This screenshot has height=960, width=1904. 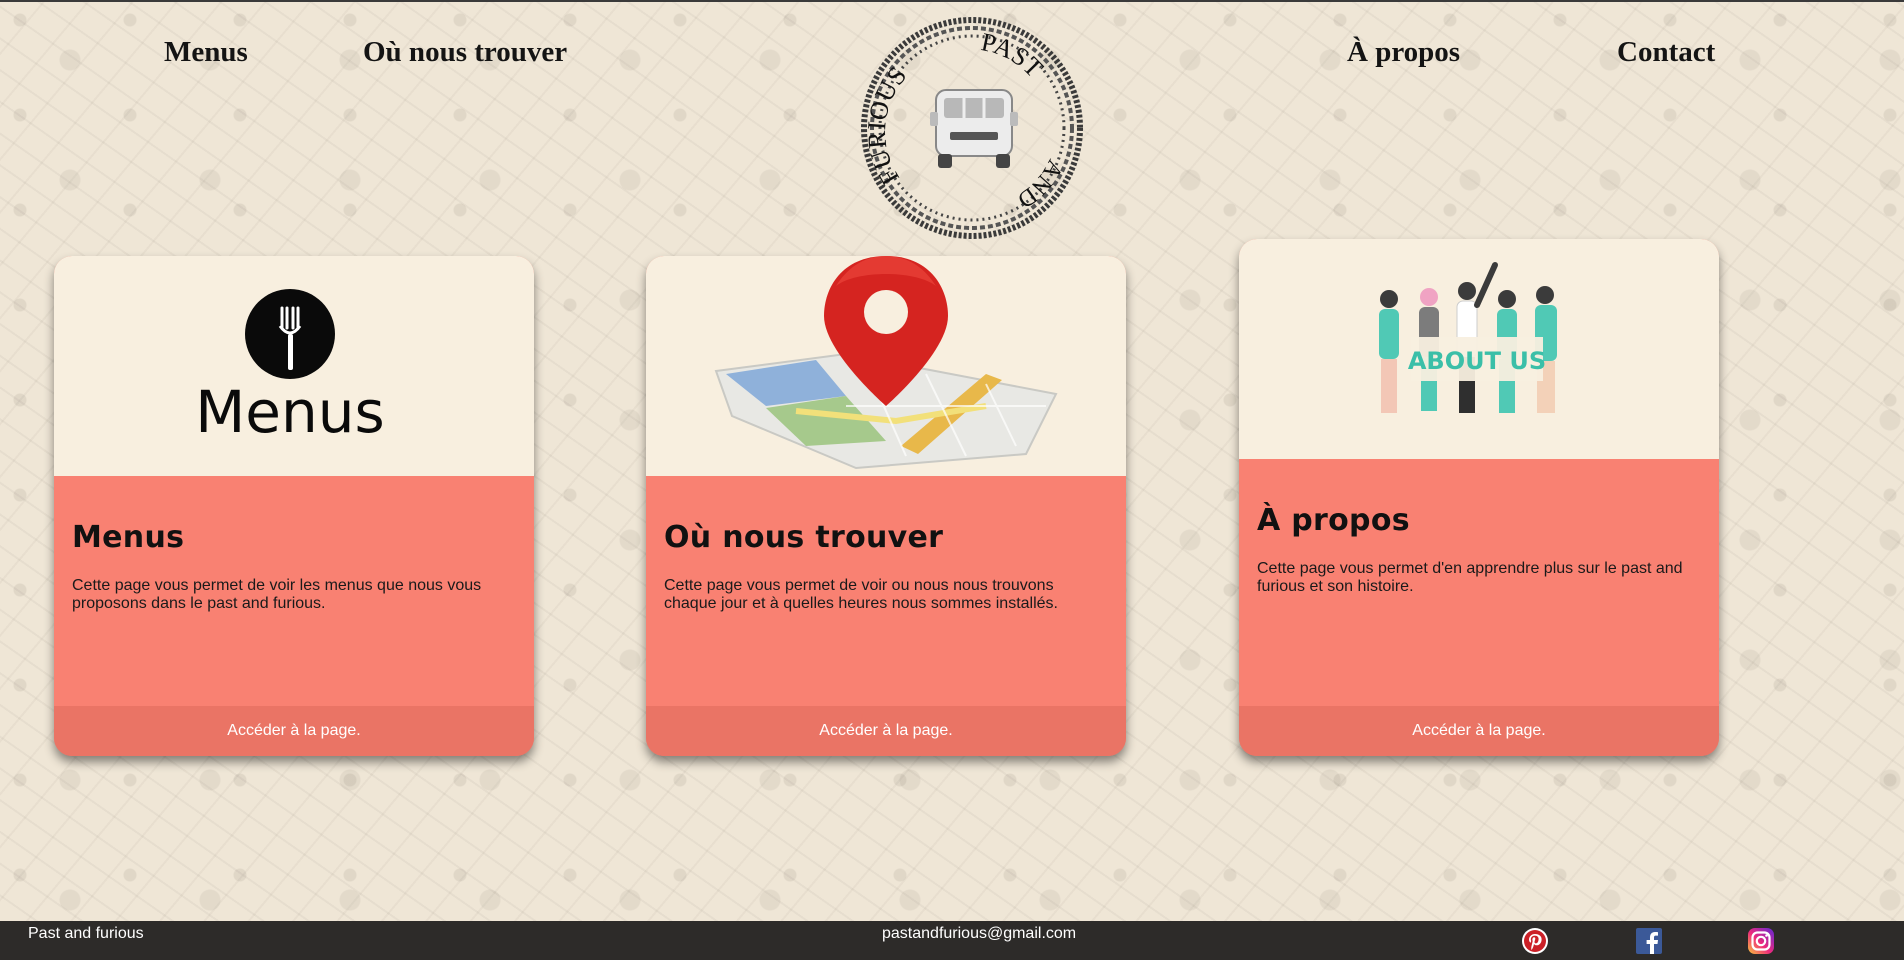 What do you see at coordinates (886, 363) in the screenshot?
I see `map-pin-icon` at bounding box center [886, 363].